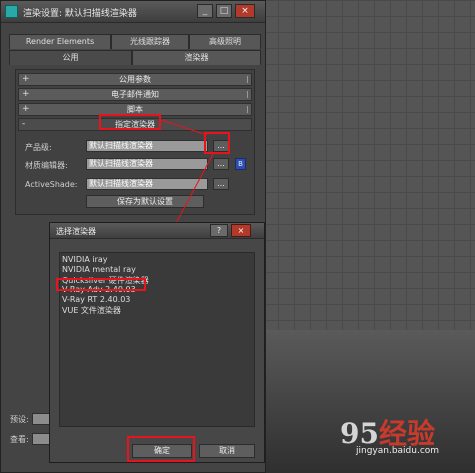 The height and width of the screenshot is (473, 475). Describe the element at coordinates (150, 41) in the screenshot. I see `tab-raytracer: 光线跟踪器` at that location.